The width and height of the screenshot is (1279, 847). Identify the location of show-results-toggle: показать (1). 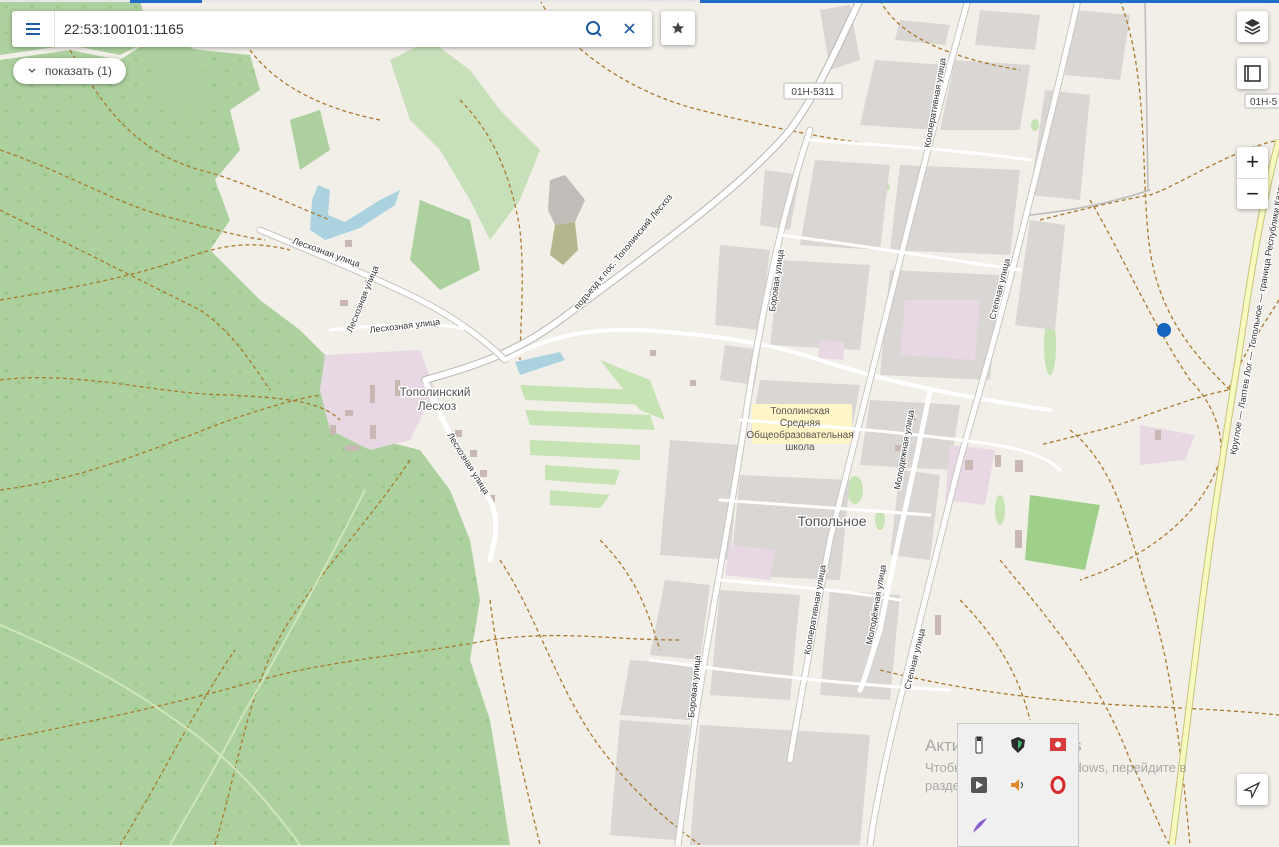
(69, 71).